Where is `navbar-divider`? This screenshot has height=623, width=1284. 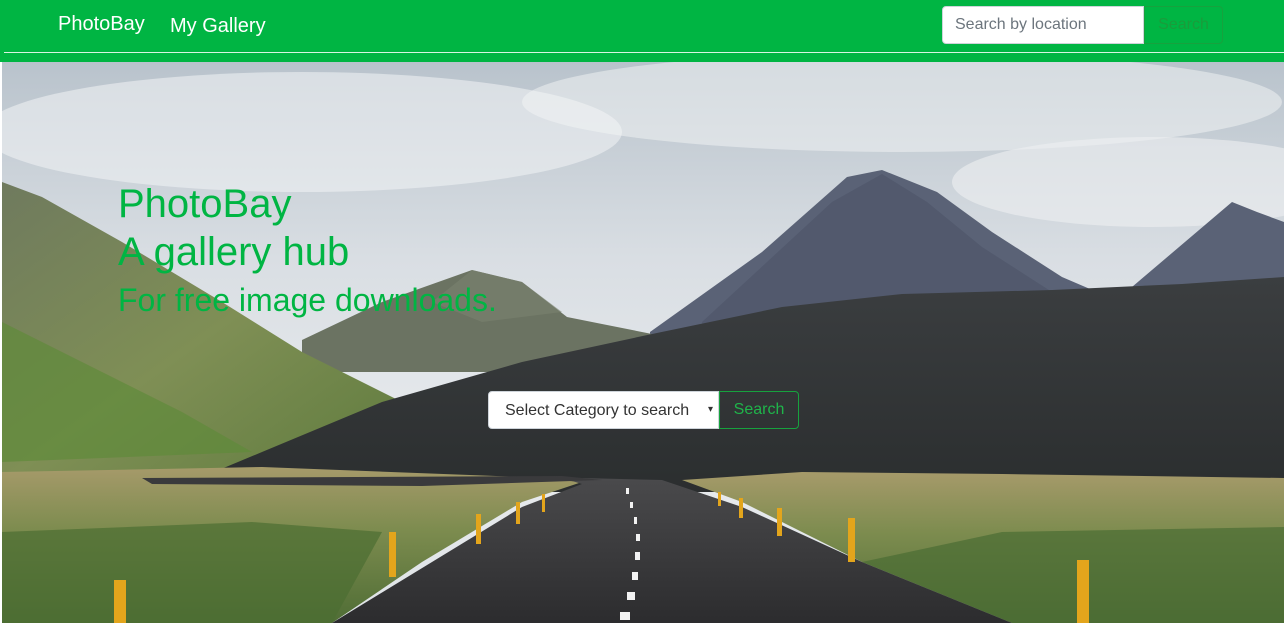
navbar-divider is located at coordinates (644, 52).